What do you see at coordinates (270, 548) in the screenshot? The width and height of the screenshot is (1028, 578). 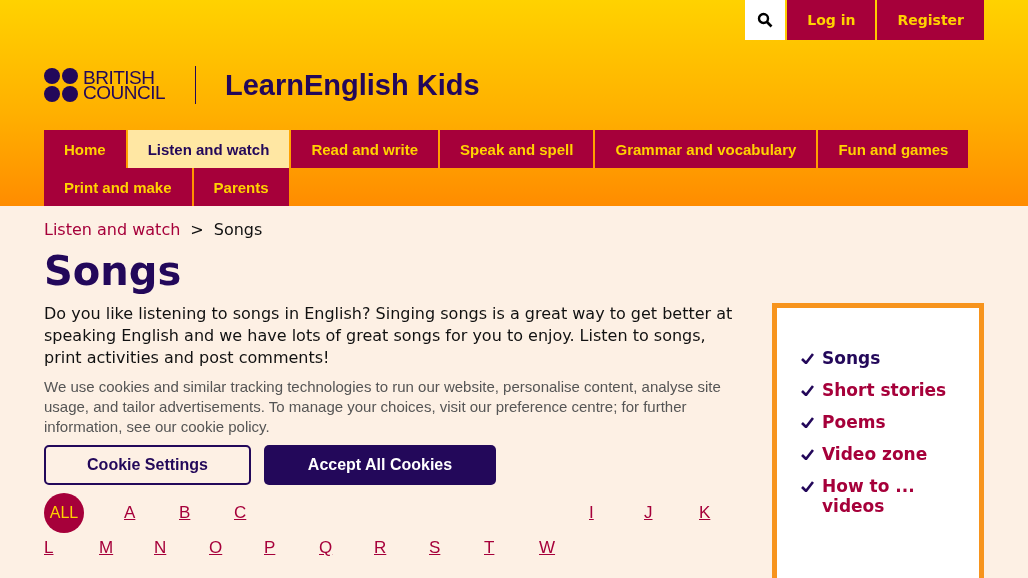 I see `letter-link: P` at bounding box center [270, 548].